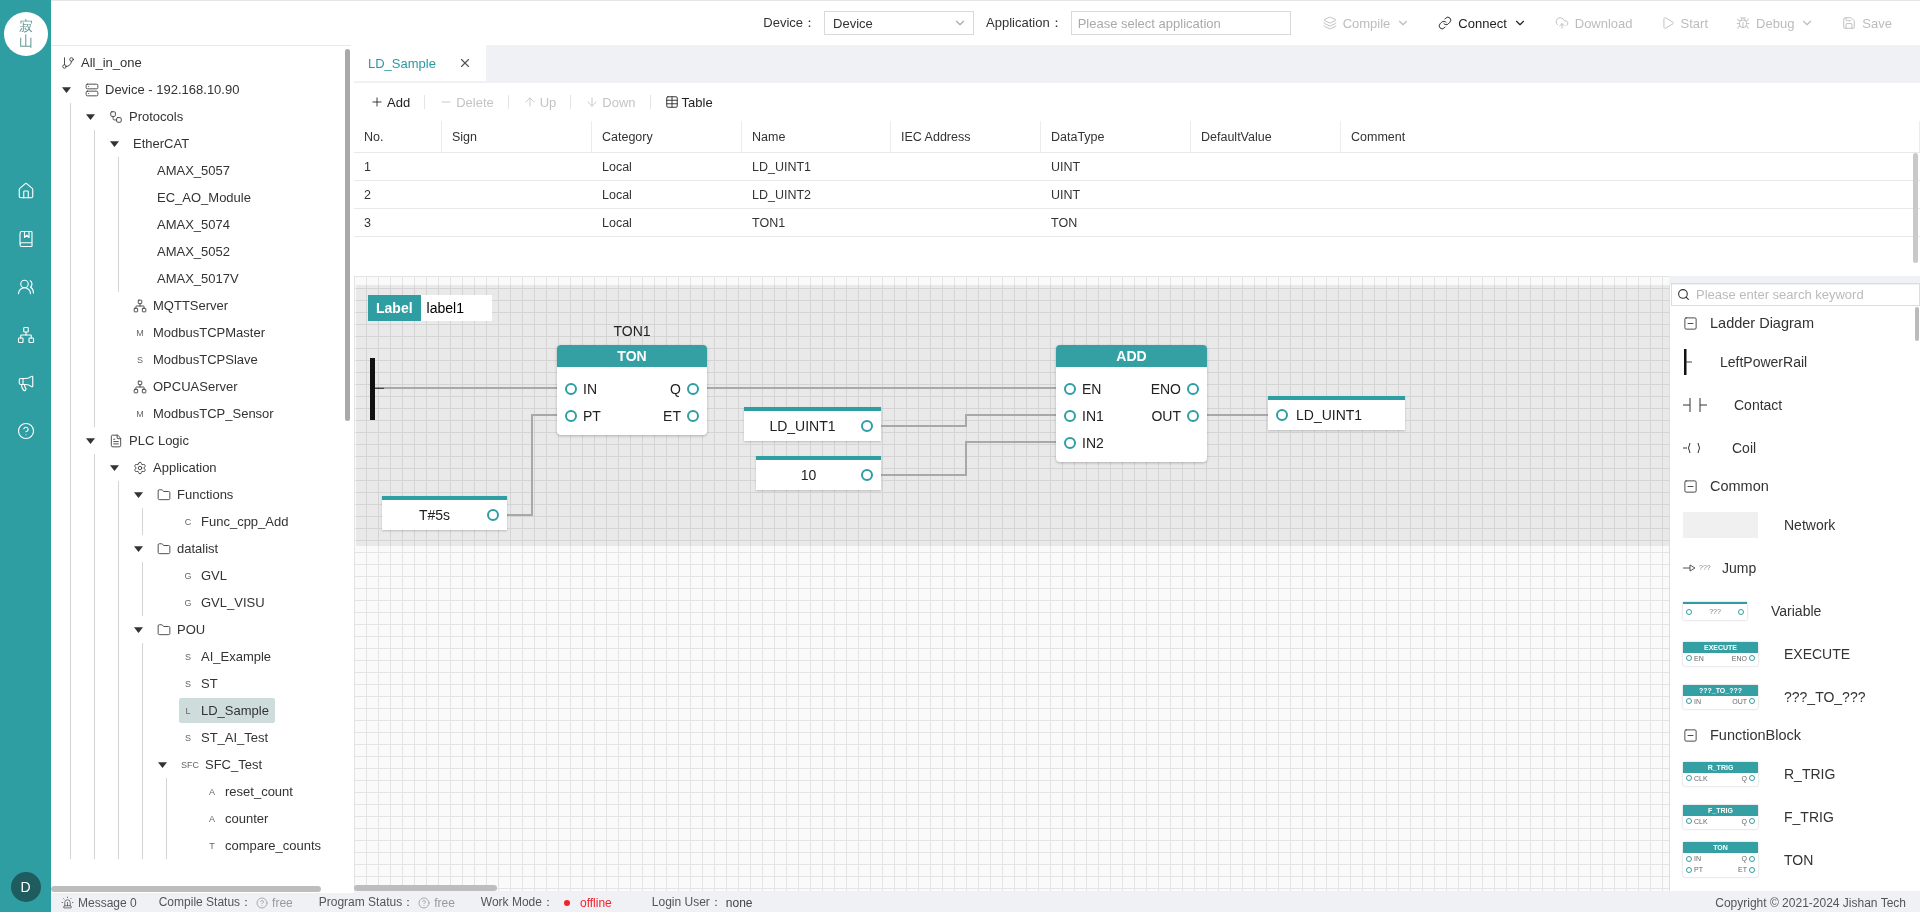 This screenshot has width=1920, height=912. What do you see at coordinates (1758, 404) in the screenshot?
I see `palette-item-label: Contact` at bounding box center [1758, 404].